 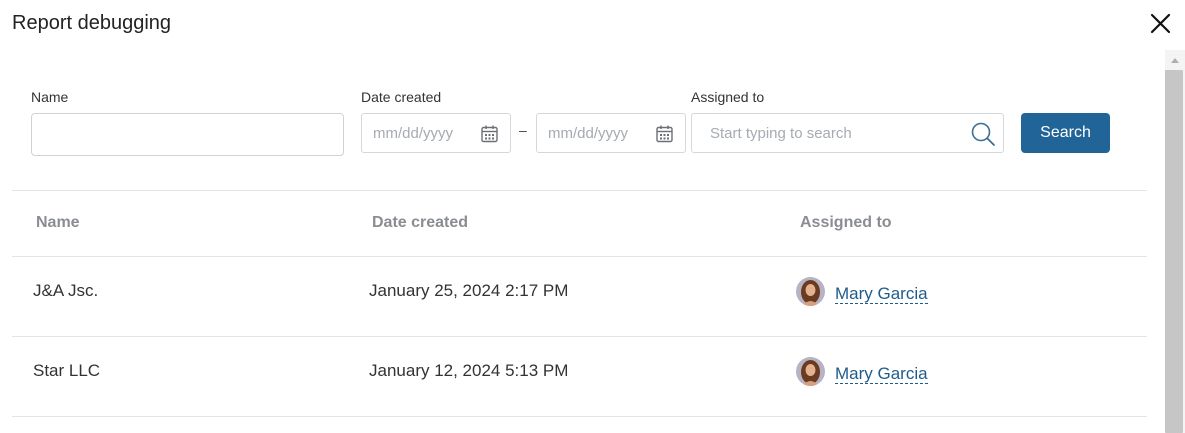 I want to click on date-from-placeholder: mm/dd/yyyy, so click(x=413, y=133).